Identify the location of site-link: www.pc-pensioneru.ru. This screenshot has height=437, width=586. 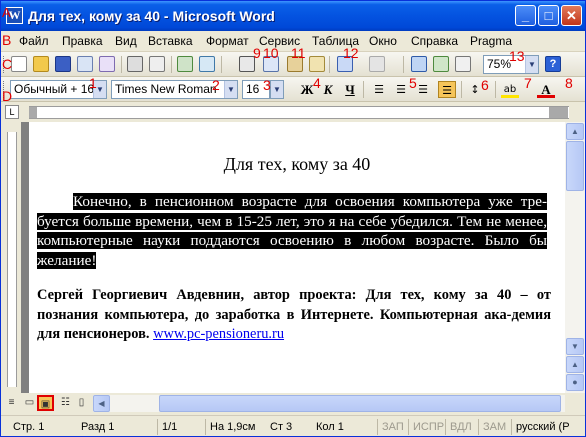
(218, 334).